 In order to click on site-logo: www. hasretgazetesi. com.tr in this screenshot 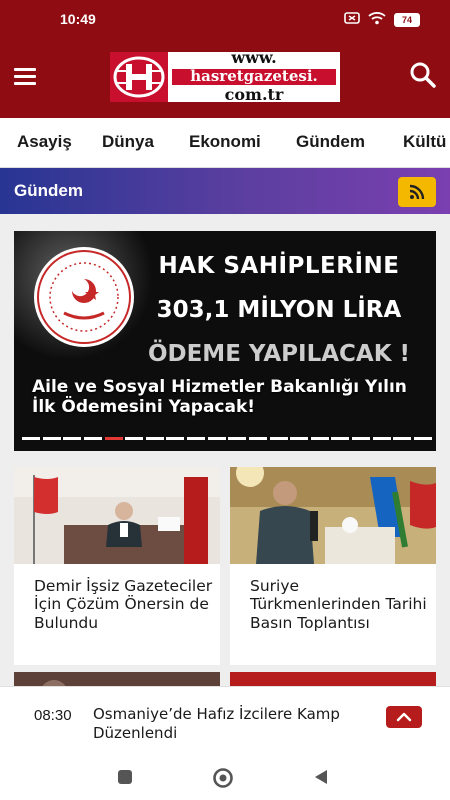, I will do `click(225, 76)`.